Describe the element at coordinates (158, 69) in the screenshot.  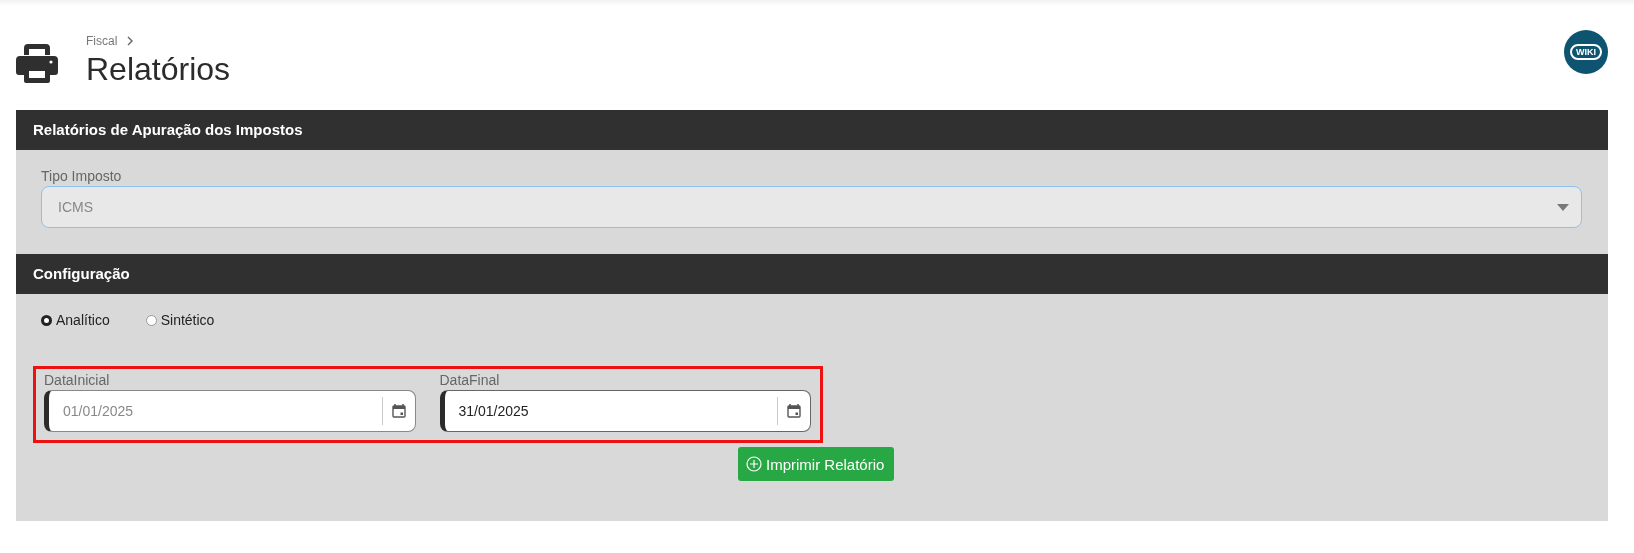
I see `page-title: Relatórios` at that location.